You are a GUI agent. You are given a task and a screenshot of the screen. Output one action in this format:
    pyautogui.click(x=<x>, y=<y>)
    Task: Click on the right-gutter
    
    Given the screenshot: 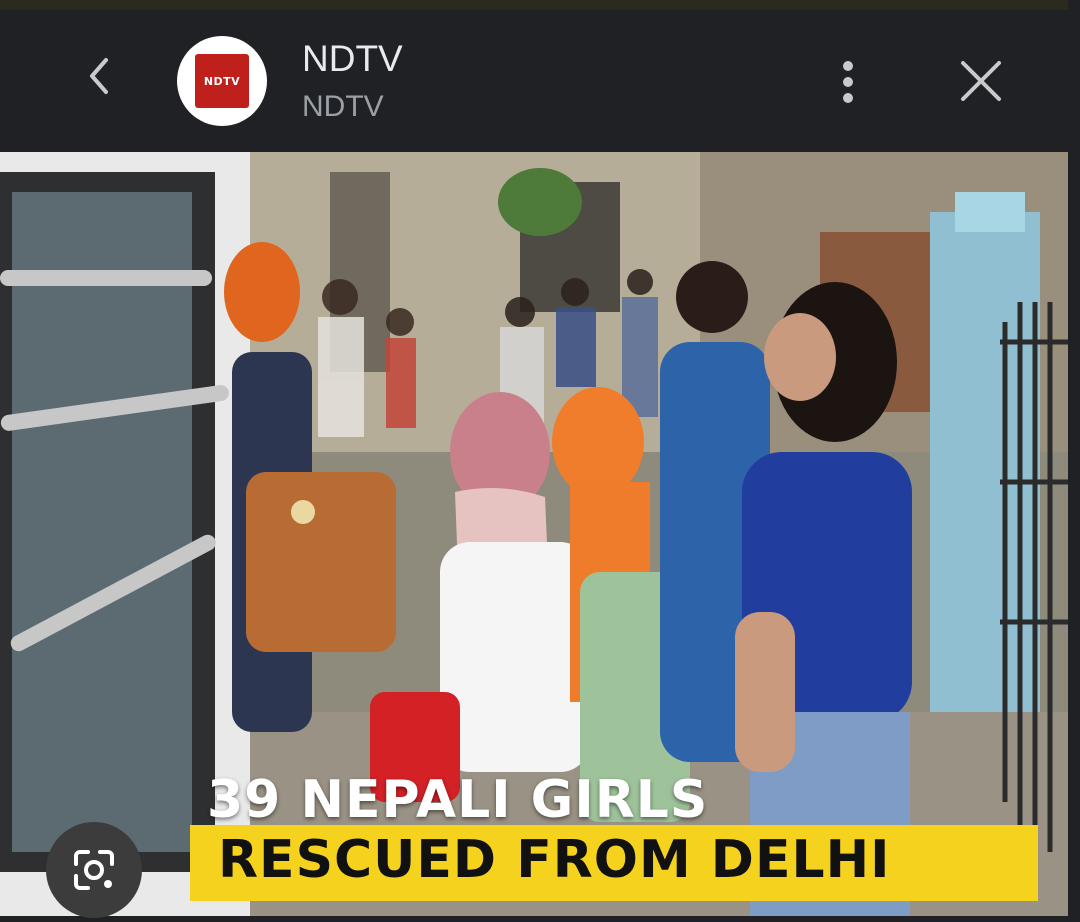 What is the action you would take?
    pyautogui.click(x=1074, y=461)
    